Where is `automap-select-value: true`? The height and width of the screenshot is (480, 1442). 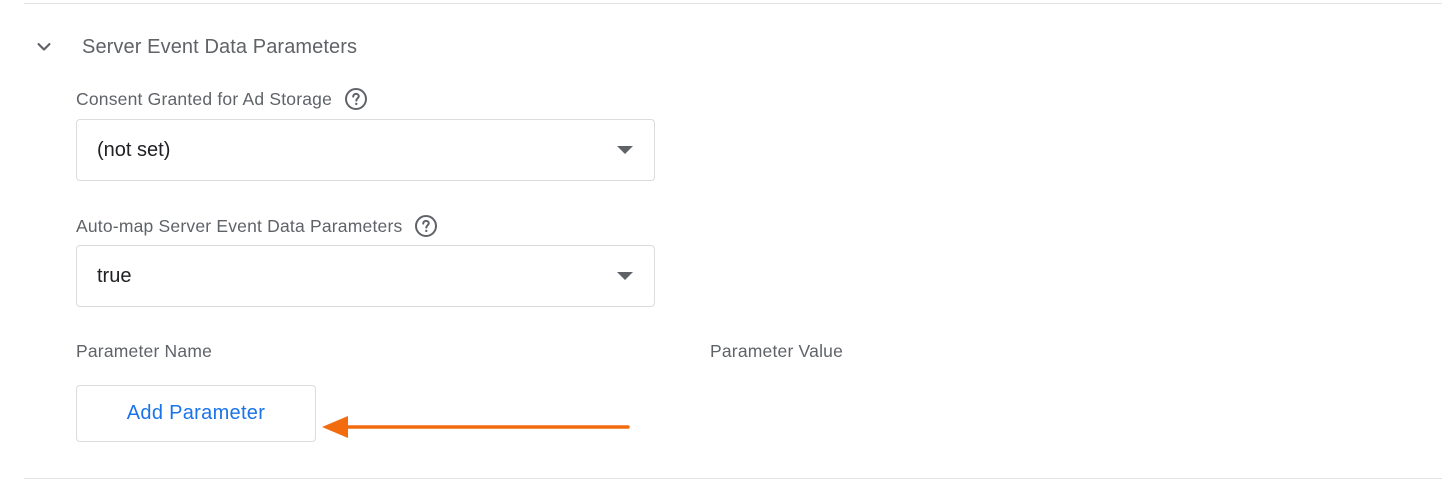 automap-select-value: true is located at coordinates (114, 275).